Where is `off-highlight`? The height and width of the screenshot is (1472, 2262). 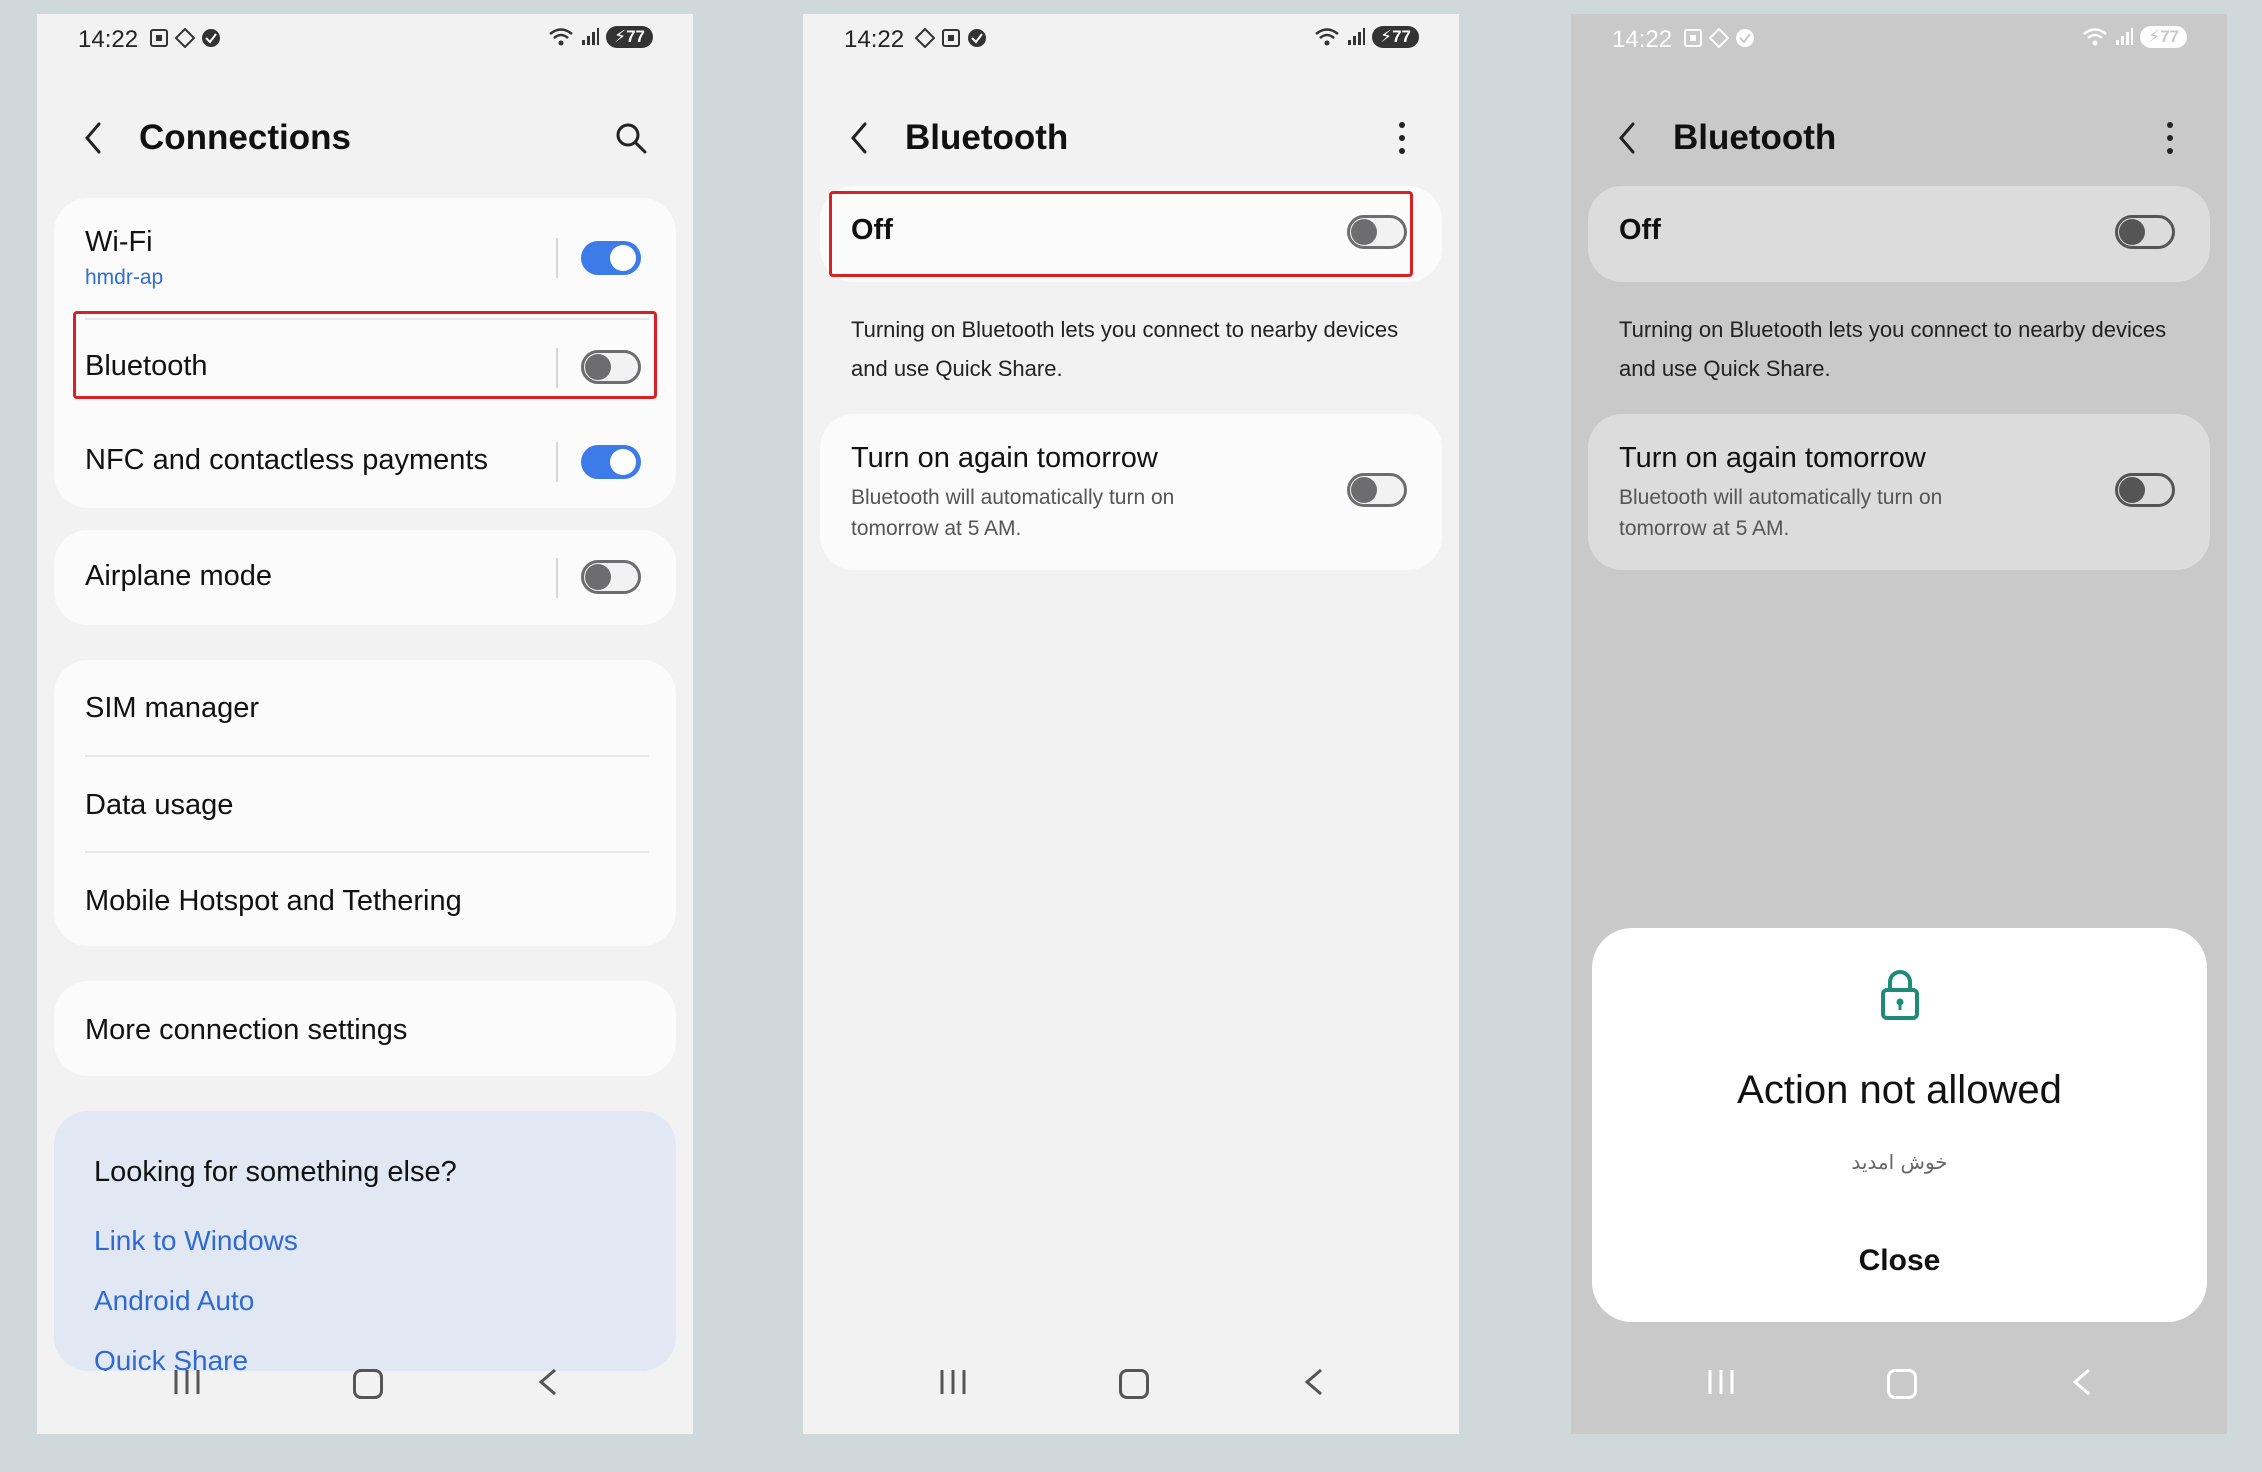
off-highlight is located at coordinates (1121, 234).